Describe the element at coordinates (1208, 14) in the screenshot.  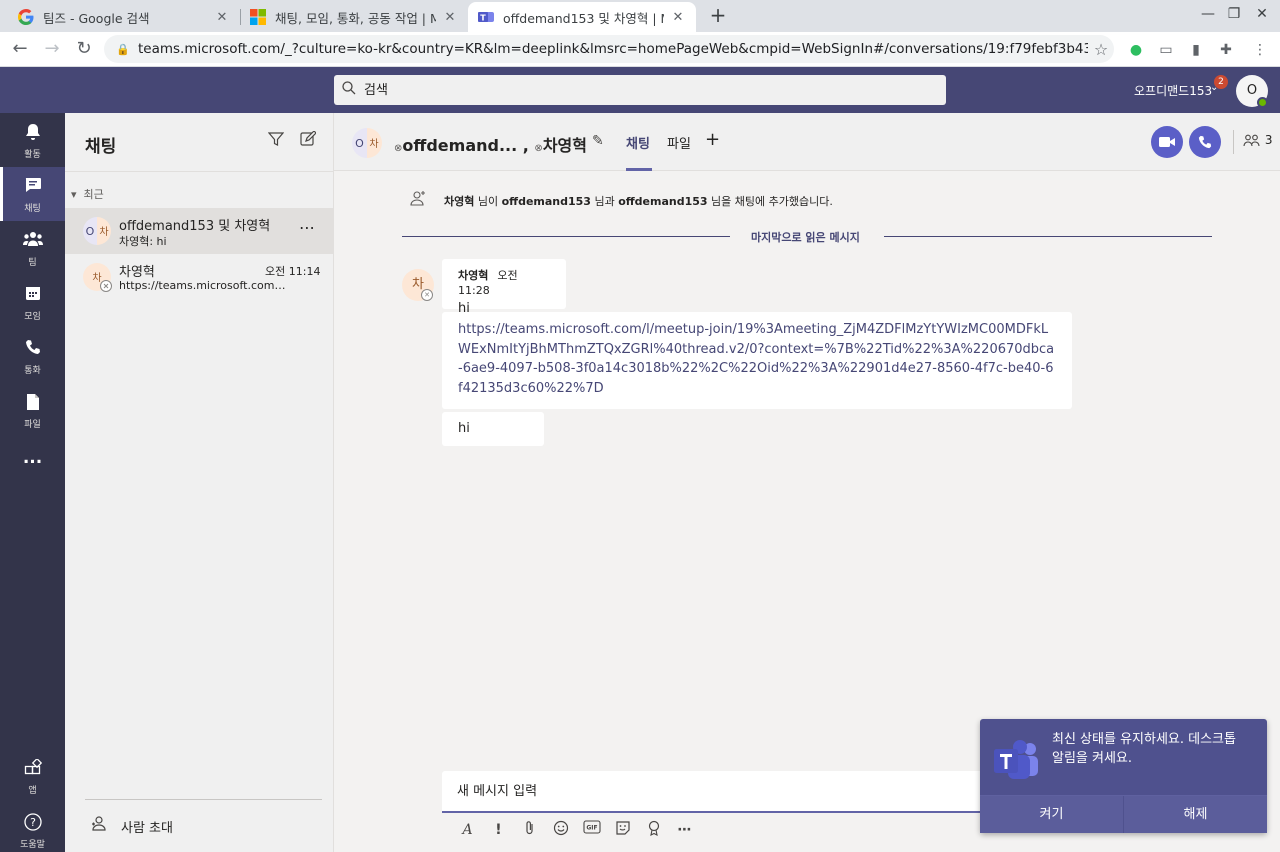
I see `minimize-icon: —` at that location.